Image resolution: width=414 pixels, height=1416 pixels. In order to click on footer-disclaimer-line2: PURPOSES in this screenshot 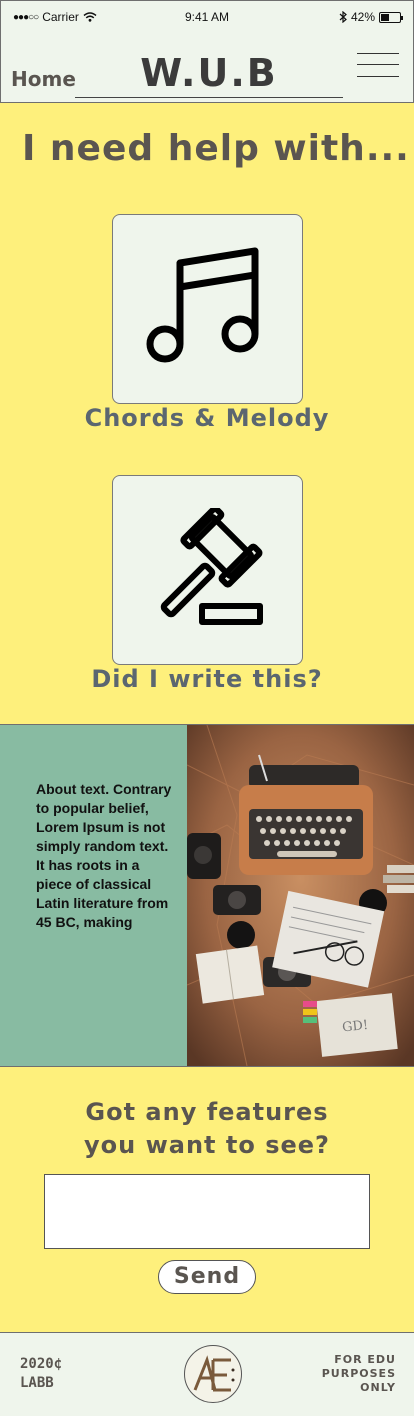, I will do `click(358, 1373)`.